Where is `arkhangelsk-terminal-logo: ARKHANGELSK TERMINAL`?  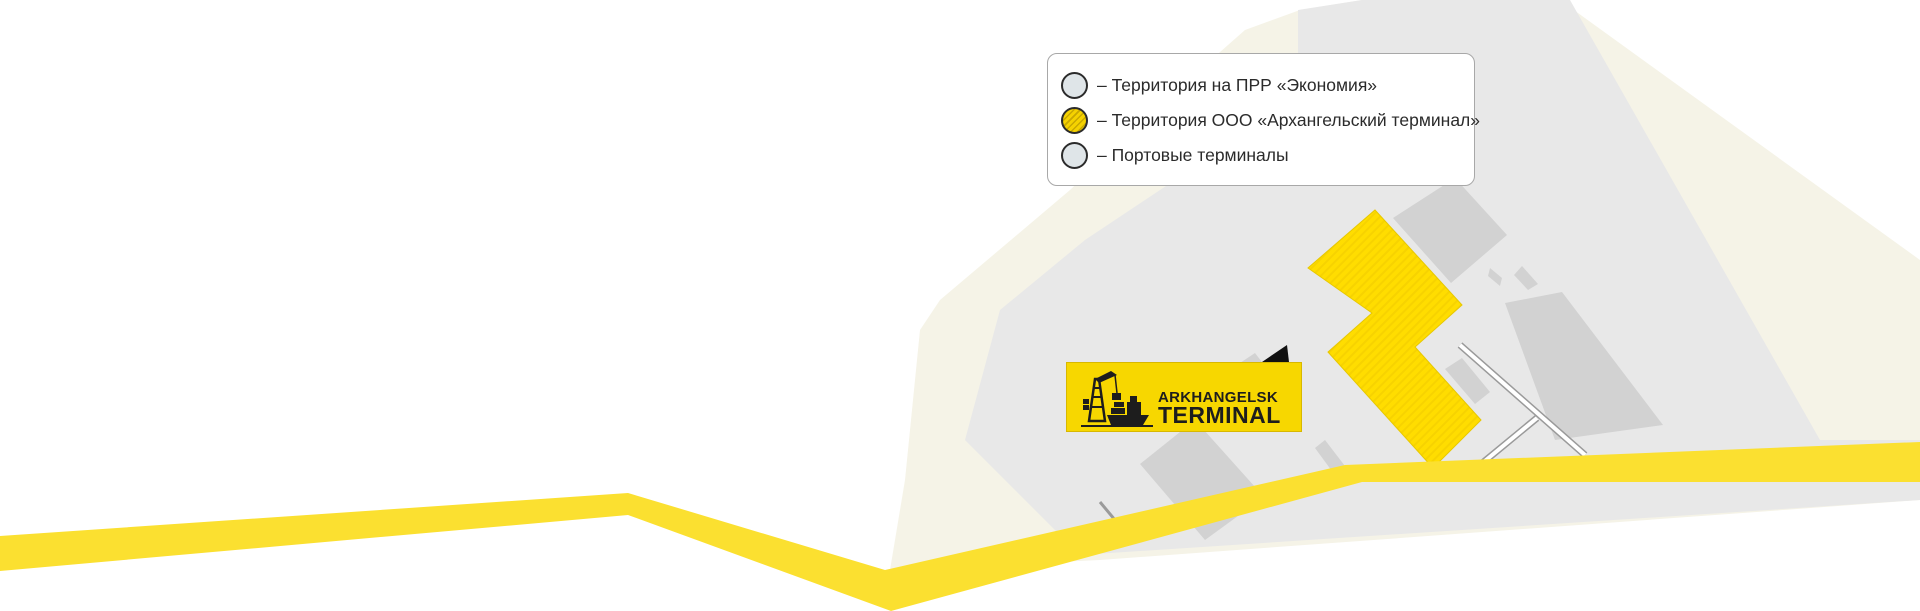
arkhangelsk-terminal-logo: ARKHANGELSK TERMINAL is located at coordinates (1184, 397).